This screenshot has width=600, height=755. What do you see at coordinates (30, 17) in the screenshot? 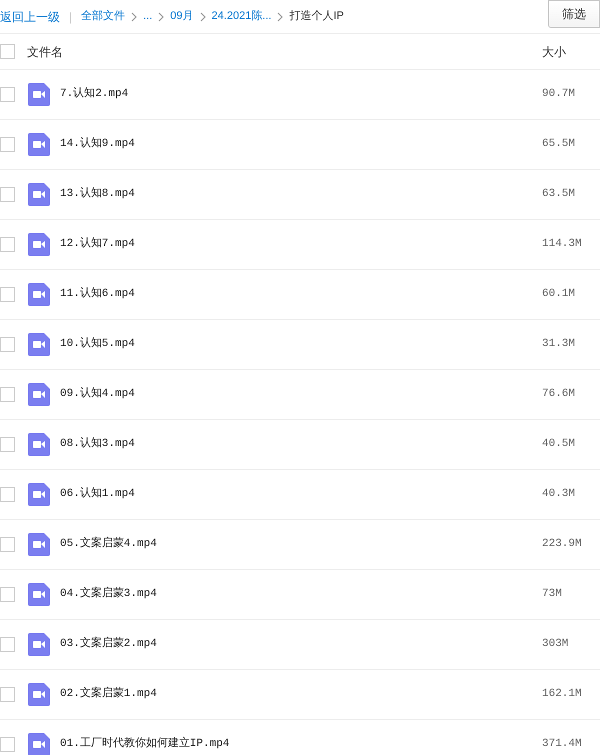
I see `back-link: 返回上一级` at bounding box center [30, 17].